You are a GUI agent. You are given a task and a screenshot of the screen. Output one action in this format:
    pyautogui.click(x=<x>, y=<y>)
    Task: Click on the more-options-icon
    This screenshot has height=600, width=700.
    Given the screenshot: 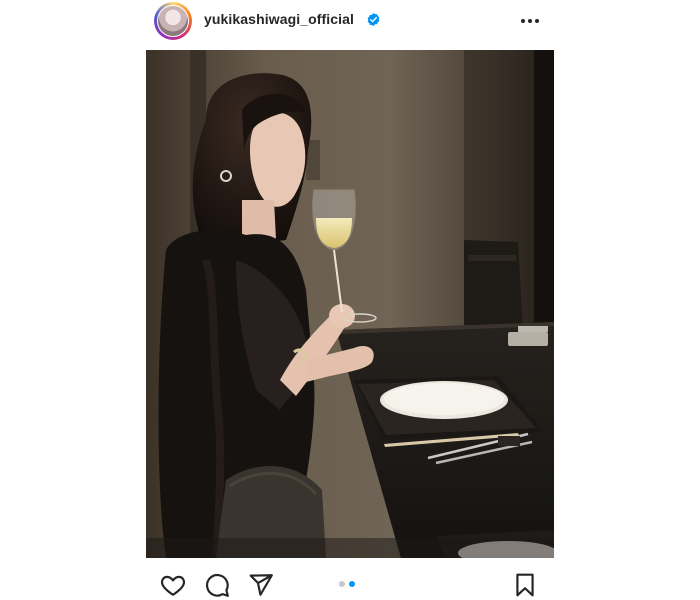 What is the action you would take?
    pyautogui.click(x=530, y=21)
    